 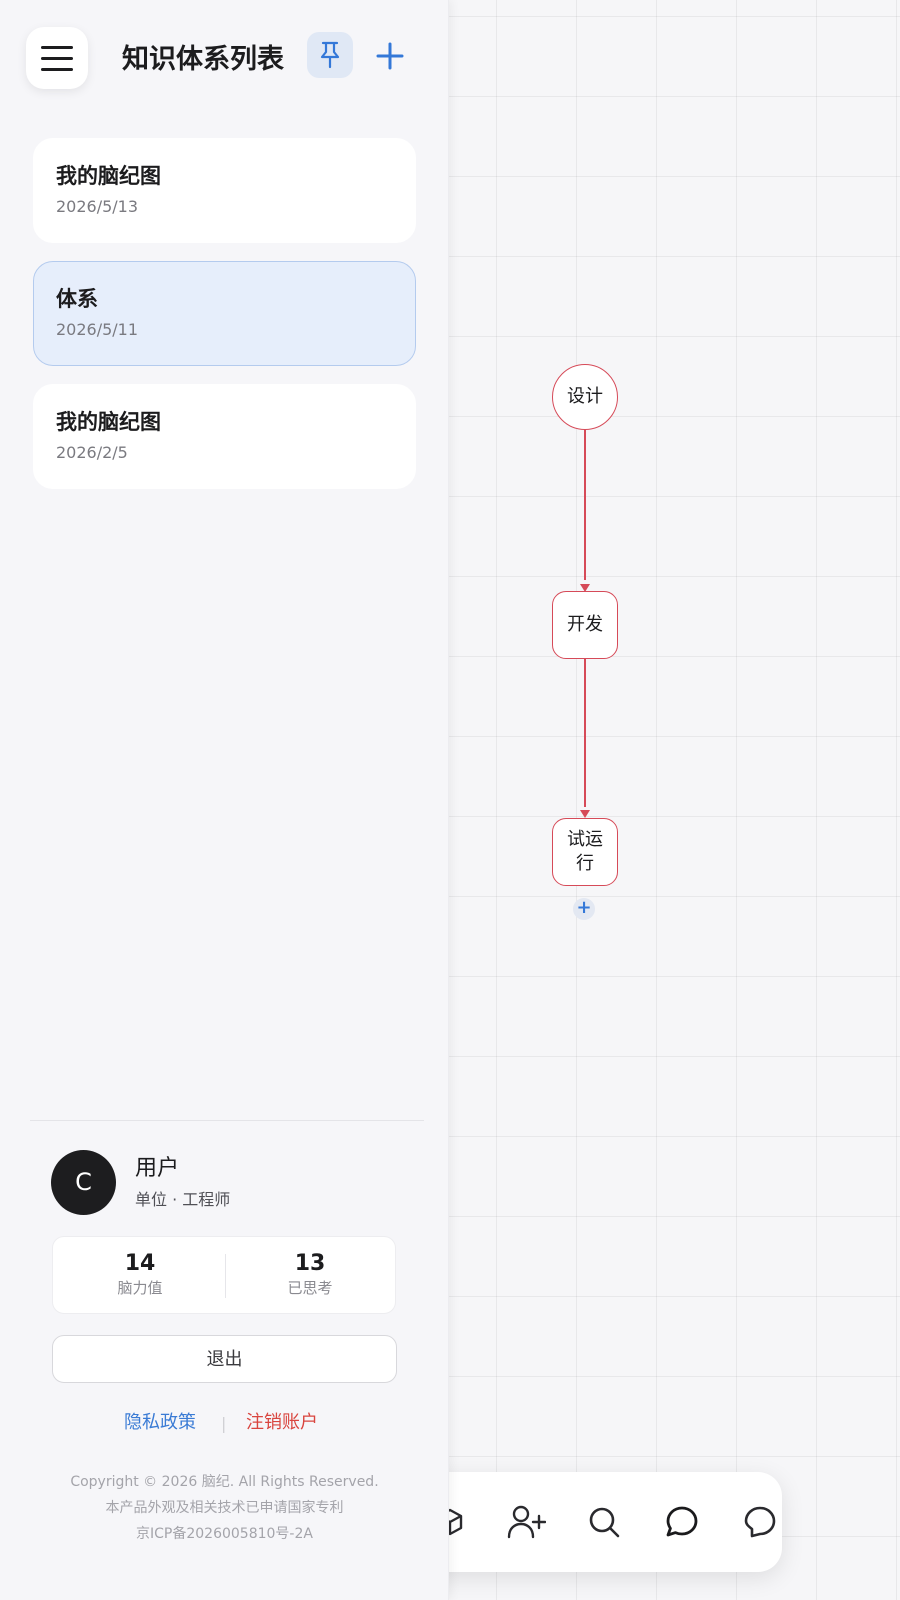 I want to click on node-label: 试运 行, so click(x=585, y=851).